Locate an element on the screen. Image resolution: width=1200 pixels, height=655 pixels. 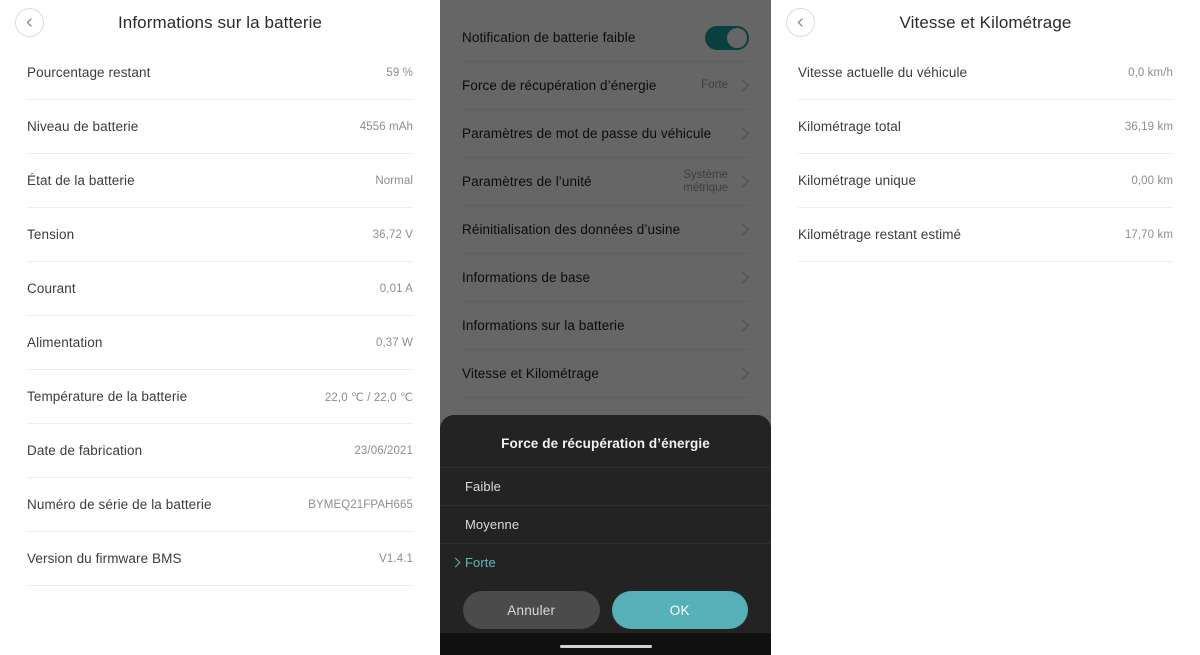
system-navigation-bar is located at coordinates (605, 644).